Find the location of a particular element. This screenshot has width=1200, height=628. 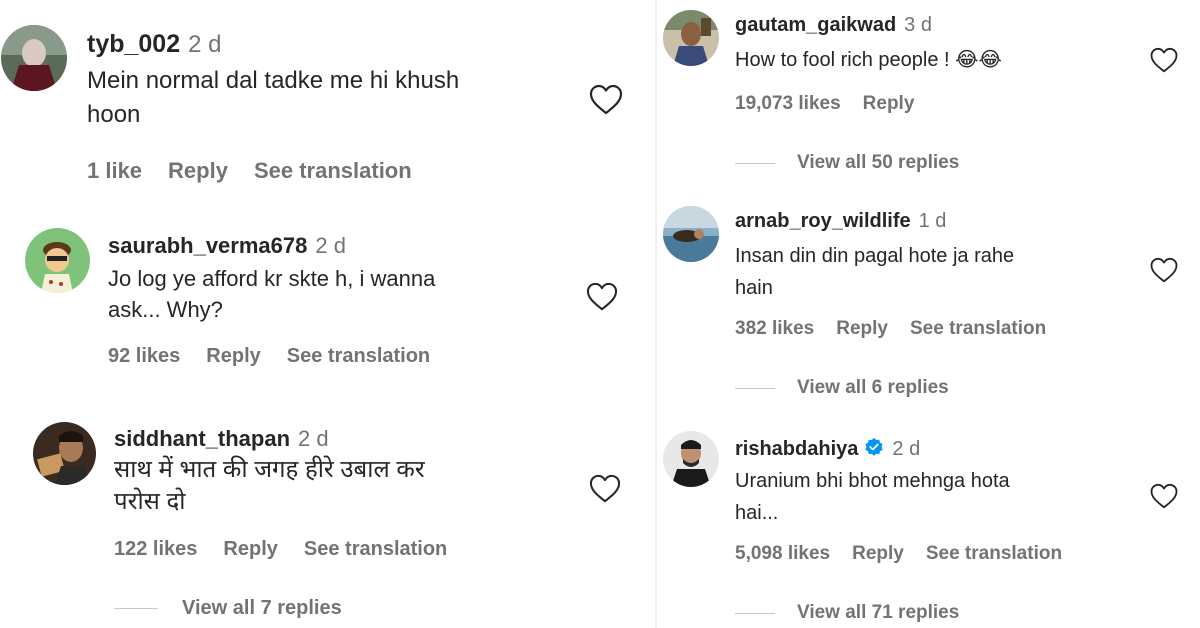

comment-text: How to fool rich people ! 😂😂 is located at coordinates (945, 60).